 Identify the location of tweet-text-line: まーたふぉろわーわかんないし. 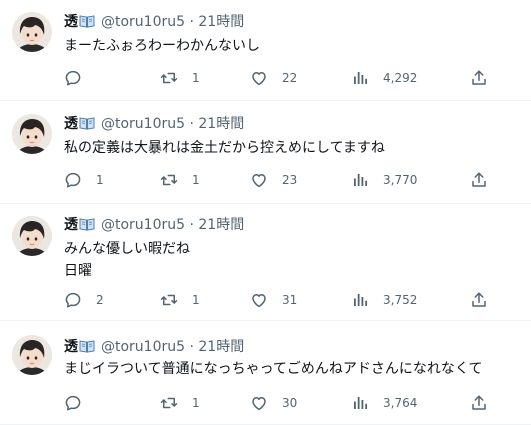
(162, 46).